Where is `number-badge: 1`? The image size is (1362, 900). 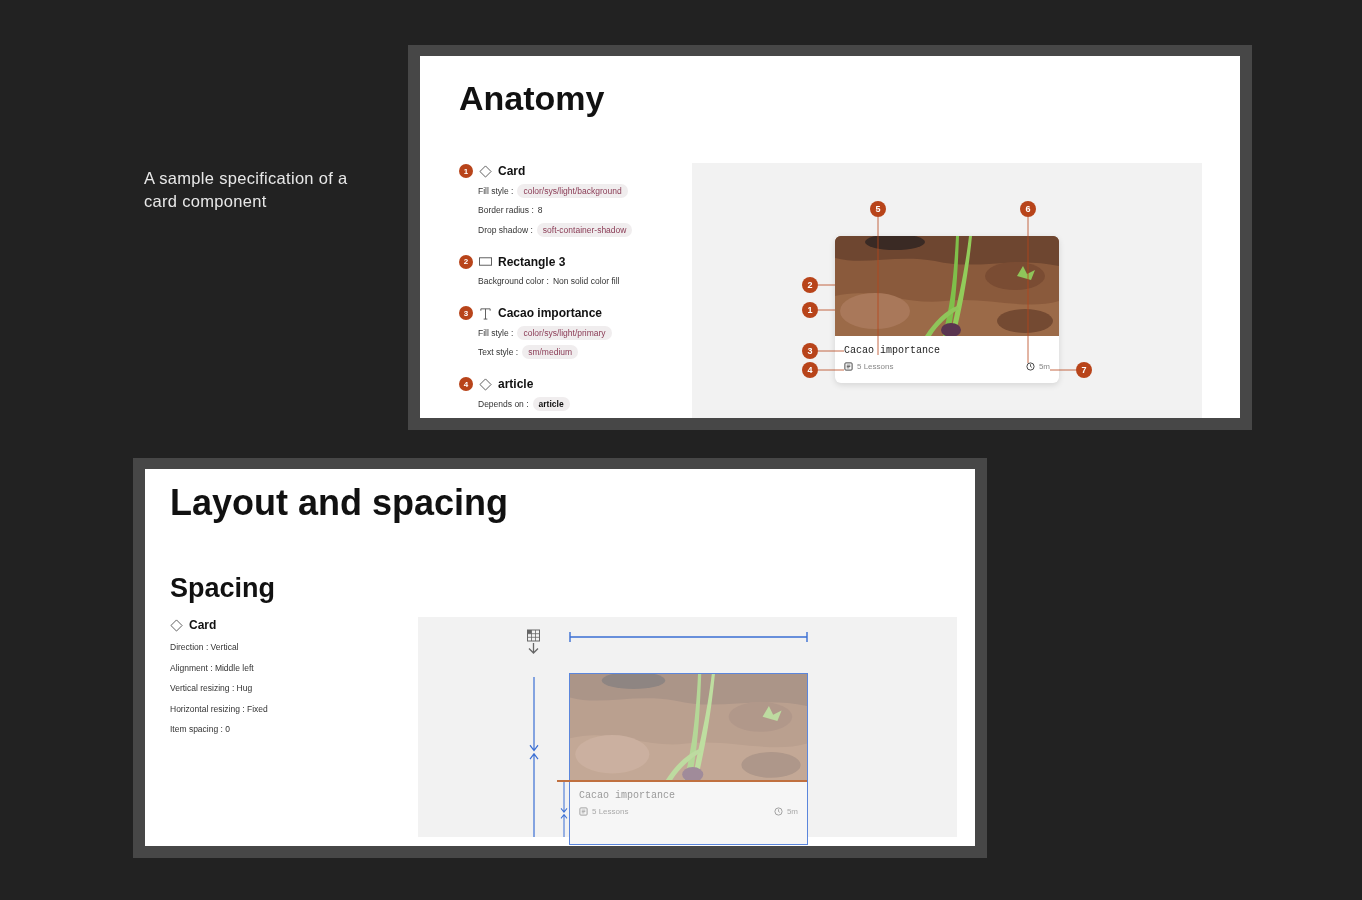 number-badge: 1 is located at coordinates (466, 171).